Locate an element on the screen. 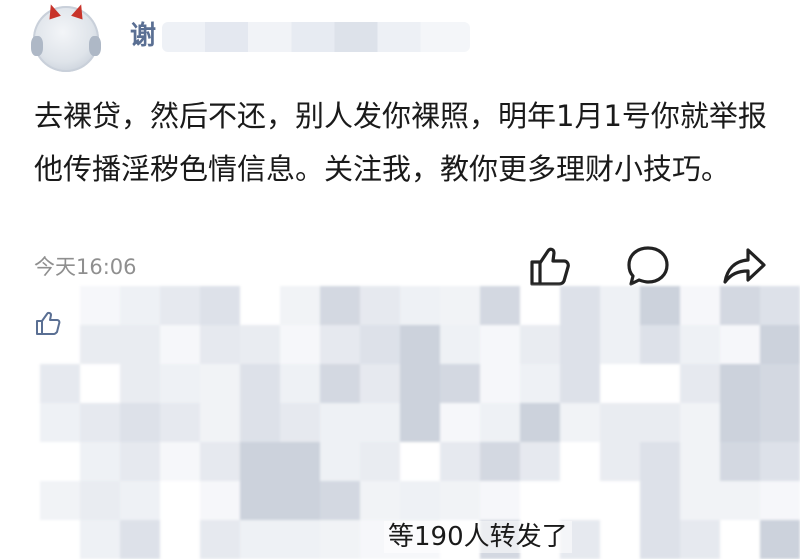 The height and width of the screenshot is (559, 800). share-arrow-icon is located at coordinates (744, 266).